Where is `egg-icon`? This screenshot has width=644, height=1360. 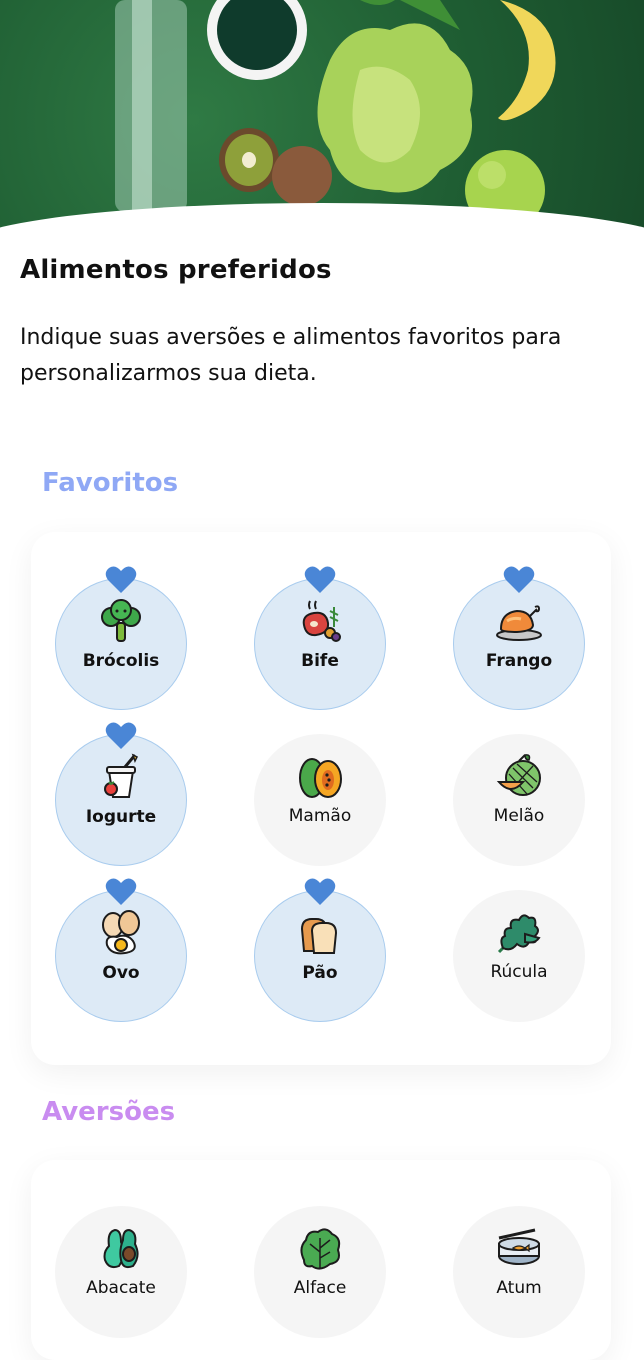
egg-icon is located at coordinates (121, 933).